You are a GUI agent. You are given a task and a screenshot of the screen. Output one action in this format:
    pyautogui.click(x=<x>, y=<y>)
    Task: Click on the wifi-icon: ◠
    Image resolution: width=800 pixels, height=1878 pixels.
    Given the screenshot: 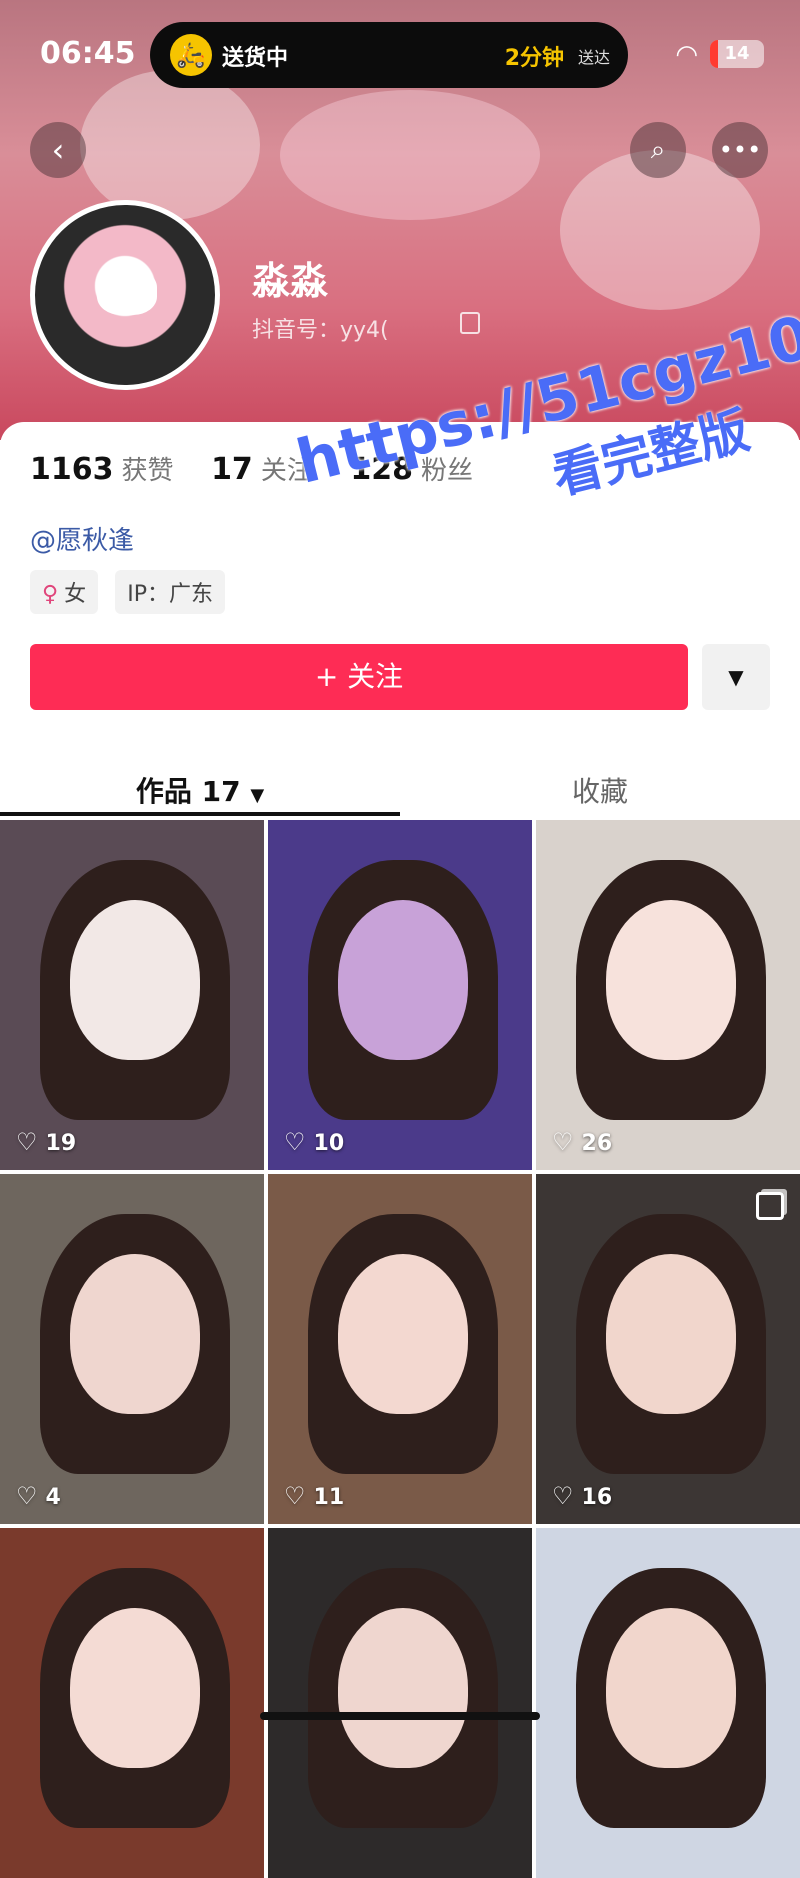 What is the action you would take?
    pyautogui.click(x=686, y=55)
    